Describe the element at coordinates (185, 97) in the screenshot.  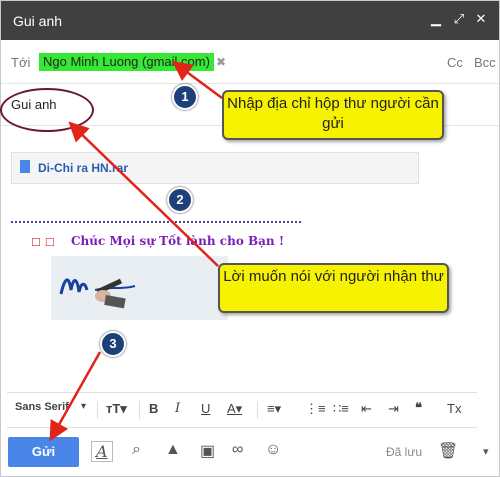
I see `step-badge-1: 1` at that location.